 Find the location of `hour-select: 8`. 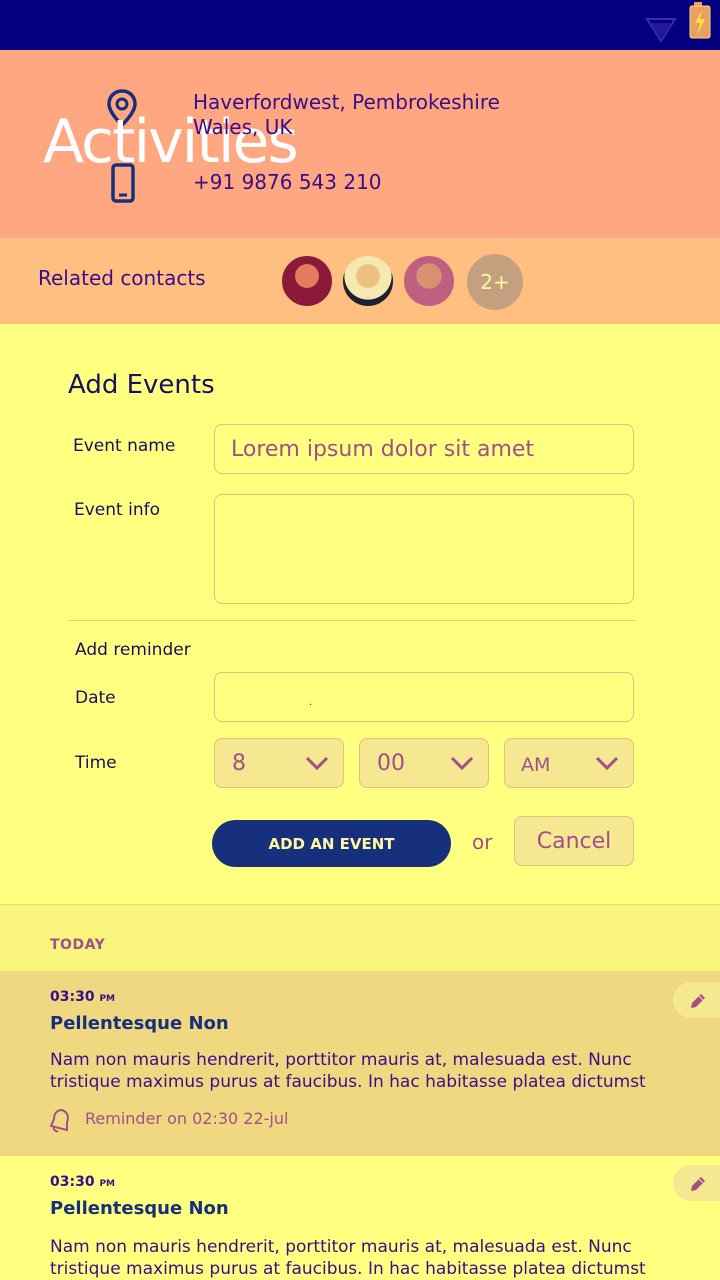

hour-select: 8 is located at coordinates (279, 763).